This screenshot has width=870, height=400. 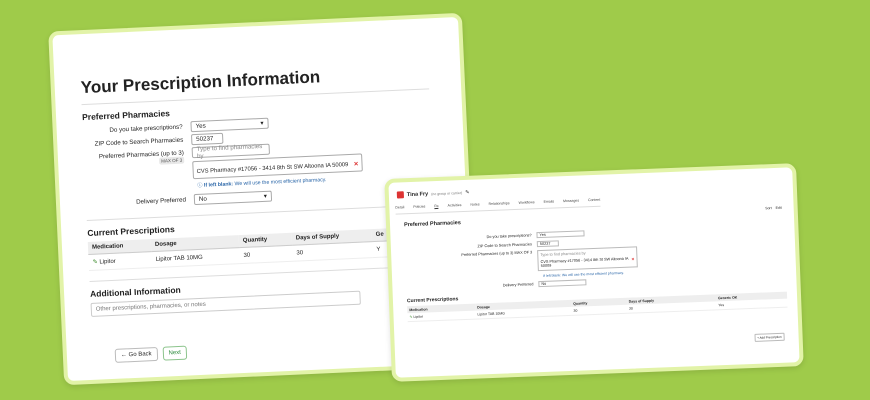 I want to click on tab-relationships: Relationships, so click(x=498, y=204).